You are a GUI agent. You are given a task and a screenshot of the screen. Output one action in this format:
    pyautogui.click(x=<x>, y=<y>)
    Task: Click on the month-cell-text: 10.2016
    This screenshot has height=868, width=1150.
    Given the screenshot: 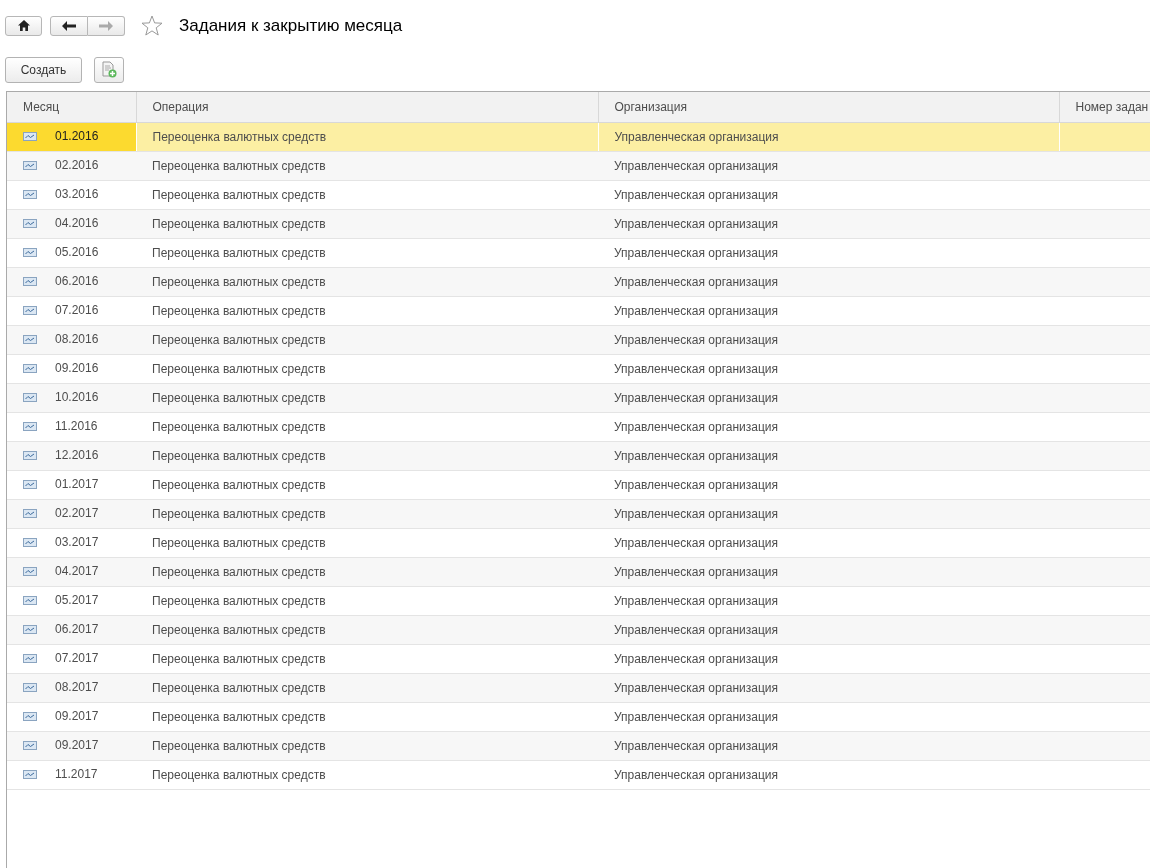 What is the action you would take?
    pyautogui.click(x=77, y=398)
    